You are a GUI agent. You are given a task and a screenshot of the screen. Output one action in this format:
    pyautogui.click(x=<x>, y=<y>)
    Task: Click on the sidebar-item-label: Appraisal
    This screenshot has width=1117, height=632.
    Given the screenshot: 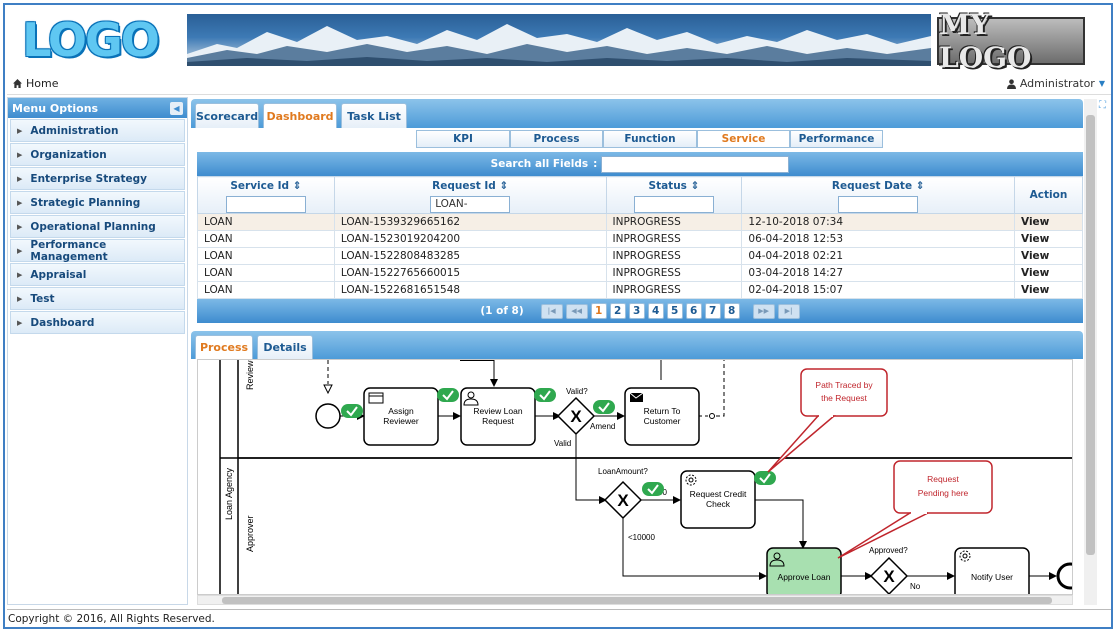 What is the action you would take?
    pyautogui.click(x=58, y=274)
    